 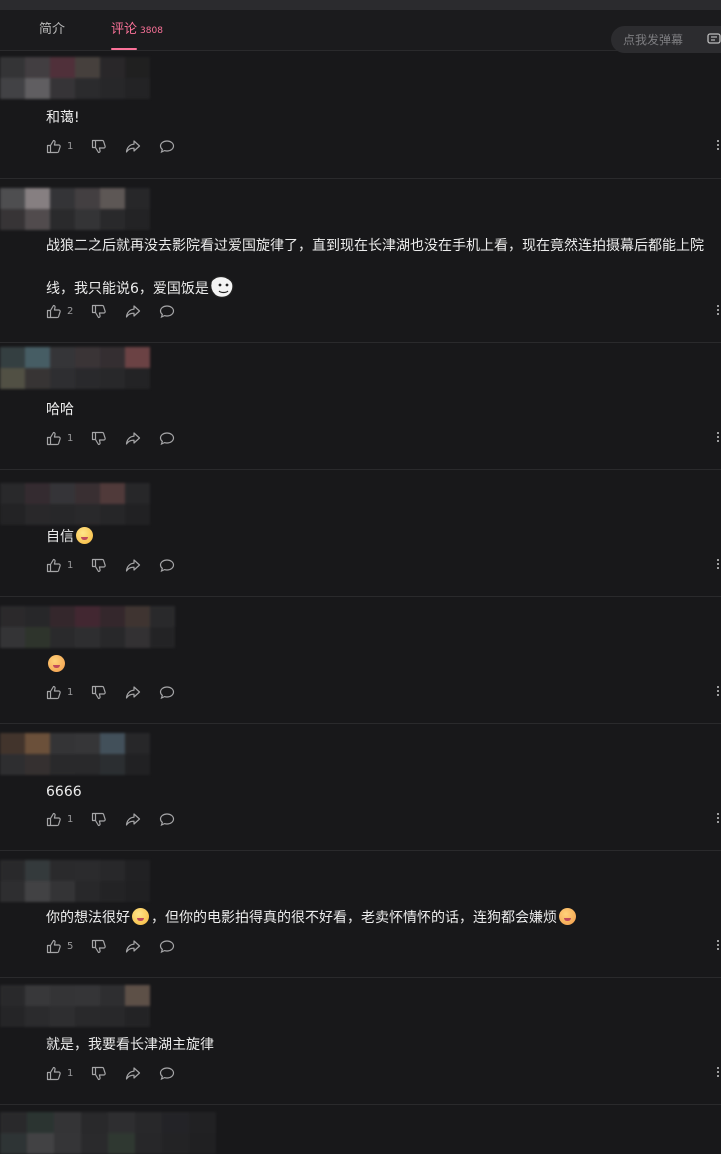 What do you see at coordinates (360, 533) in the screenshot?
I see `comment-item: 自信 1` at bounding box center [360, 533].